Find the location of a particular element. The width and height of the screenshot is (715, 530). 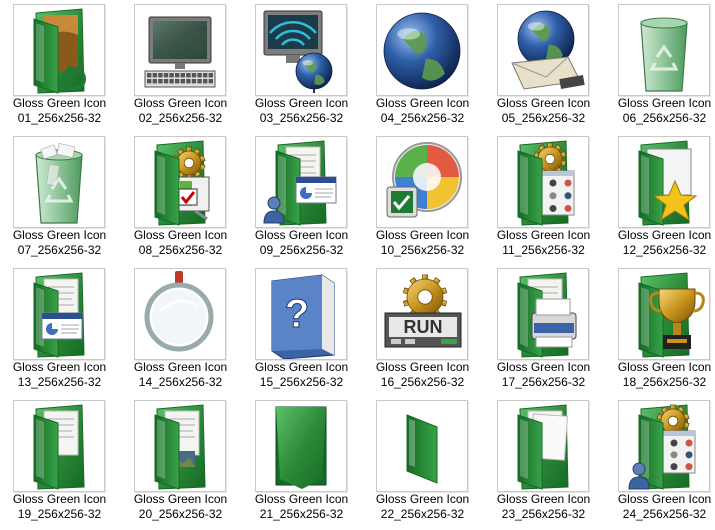

file-name-label: Gloss Green Icon 04_256x256-32 is located at coordinates (422, 111).